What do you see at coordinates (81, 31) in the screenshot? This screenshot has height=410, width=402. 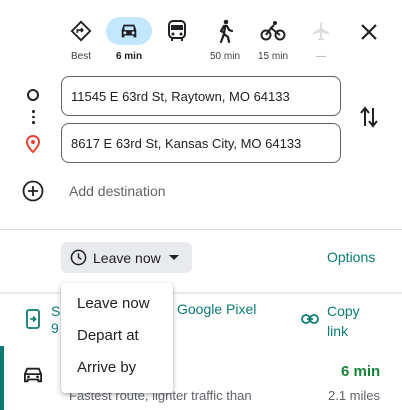 I see `best-route-icon` at bounding box center [81, 31].